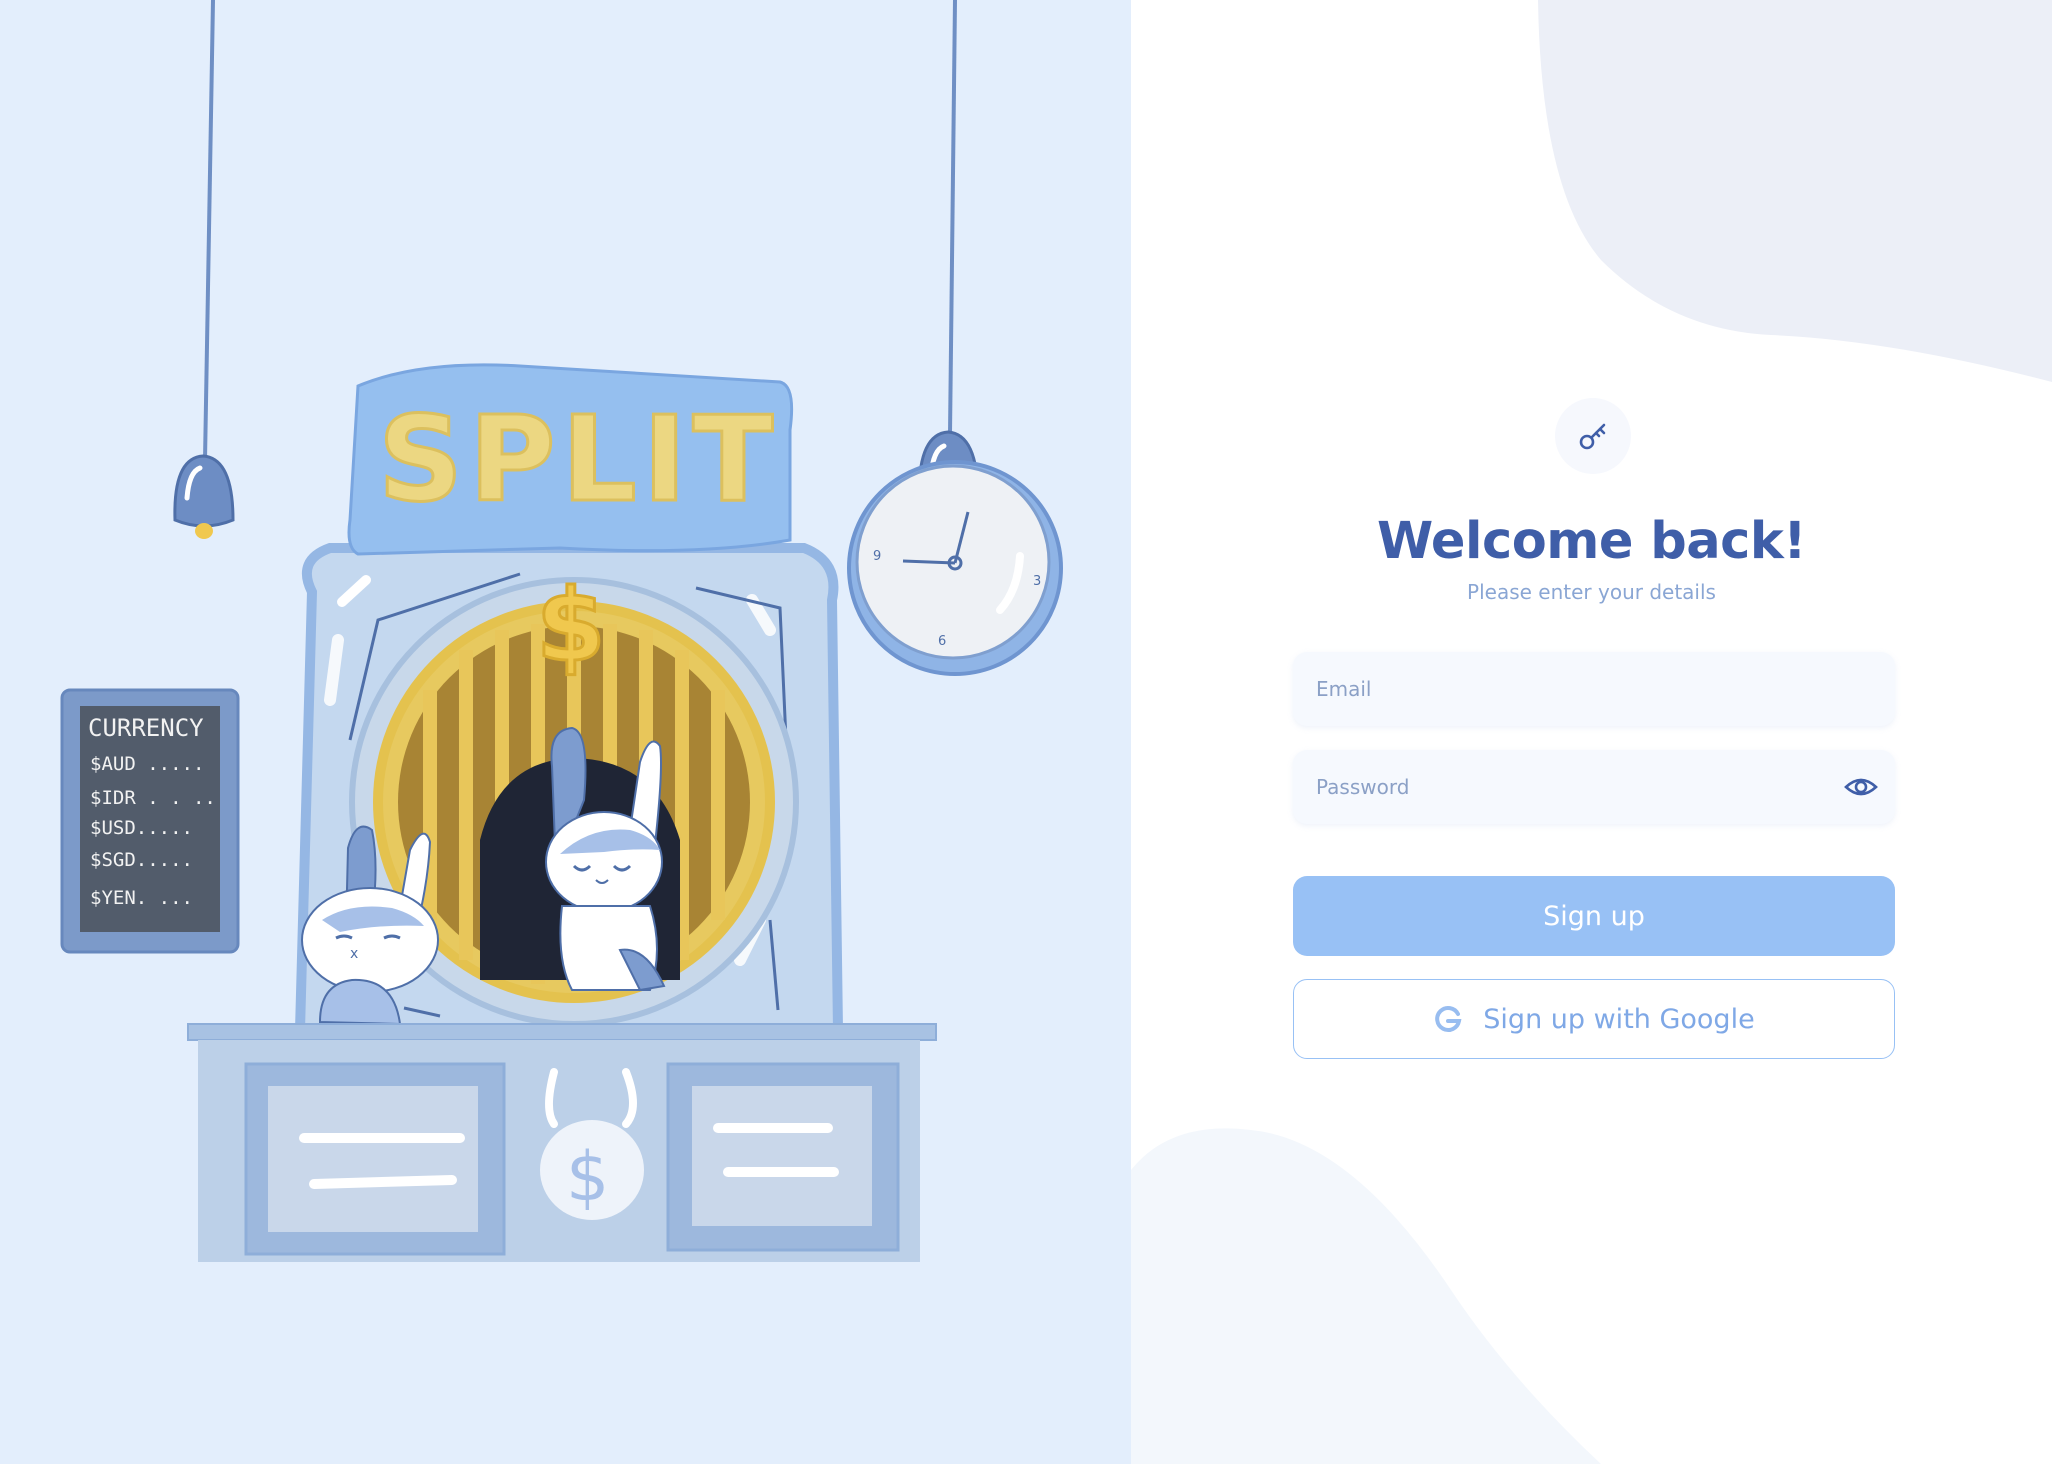 The image size is (2052, 1464). I want to click on hanging-lamp-right, so click(948, 257).